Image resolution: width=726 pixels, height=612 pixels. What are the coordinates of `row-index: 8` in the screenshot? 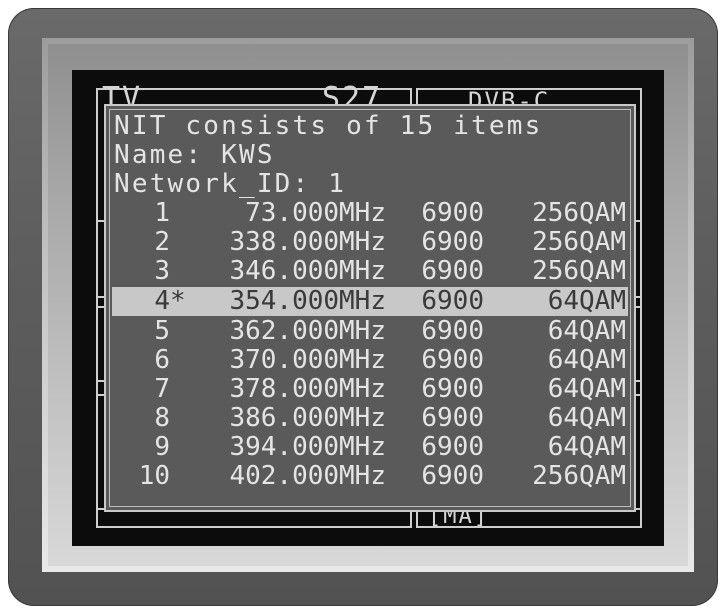 It's located at (162, 418).